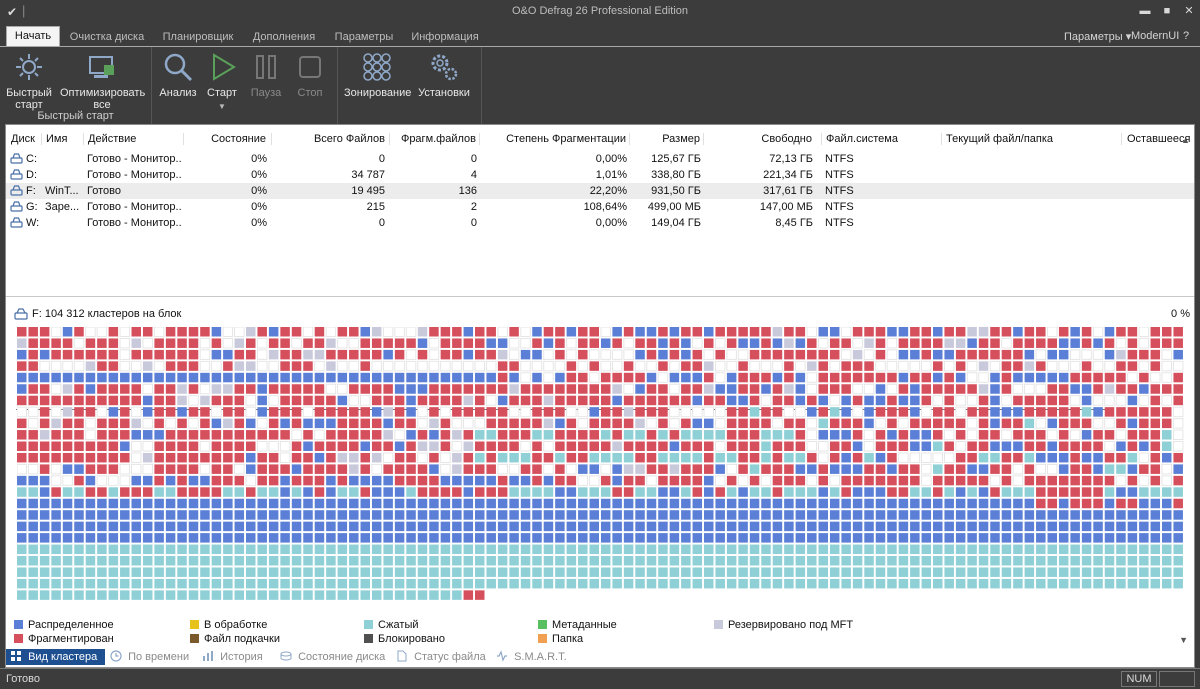  What do you see at coordinates (102, 81) in the screenshot?
I see `optimize-all-button: Оптимизировать все` at bounding box center [102, 81].